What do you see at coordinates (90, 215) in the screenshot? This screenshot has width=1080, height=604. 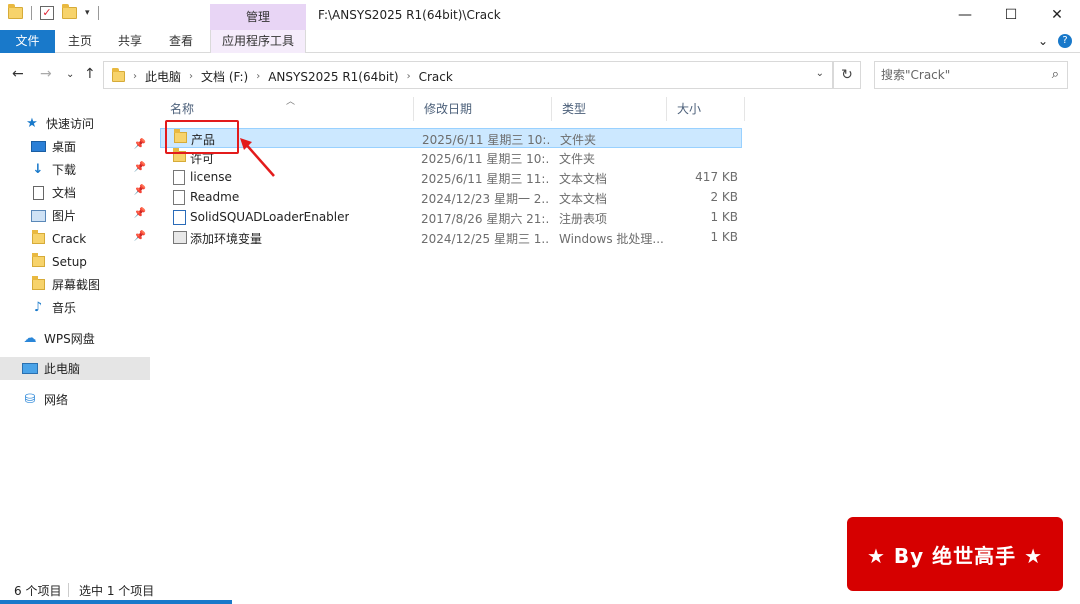 I see `sidebar-item-pictures: 图片 📌` at bounding box center [90, 215].